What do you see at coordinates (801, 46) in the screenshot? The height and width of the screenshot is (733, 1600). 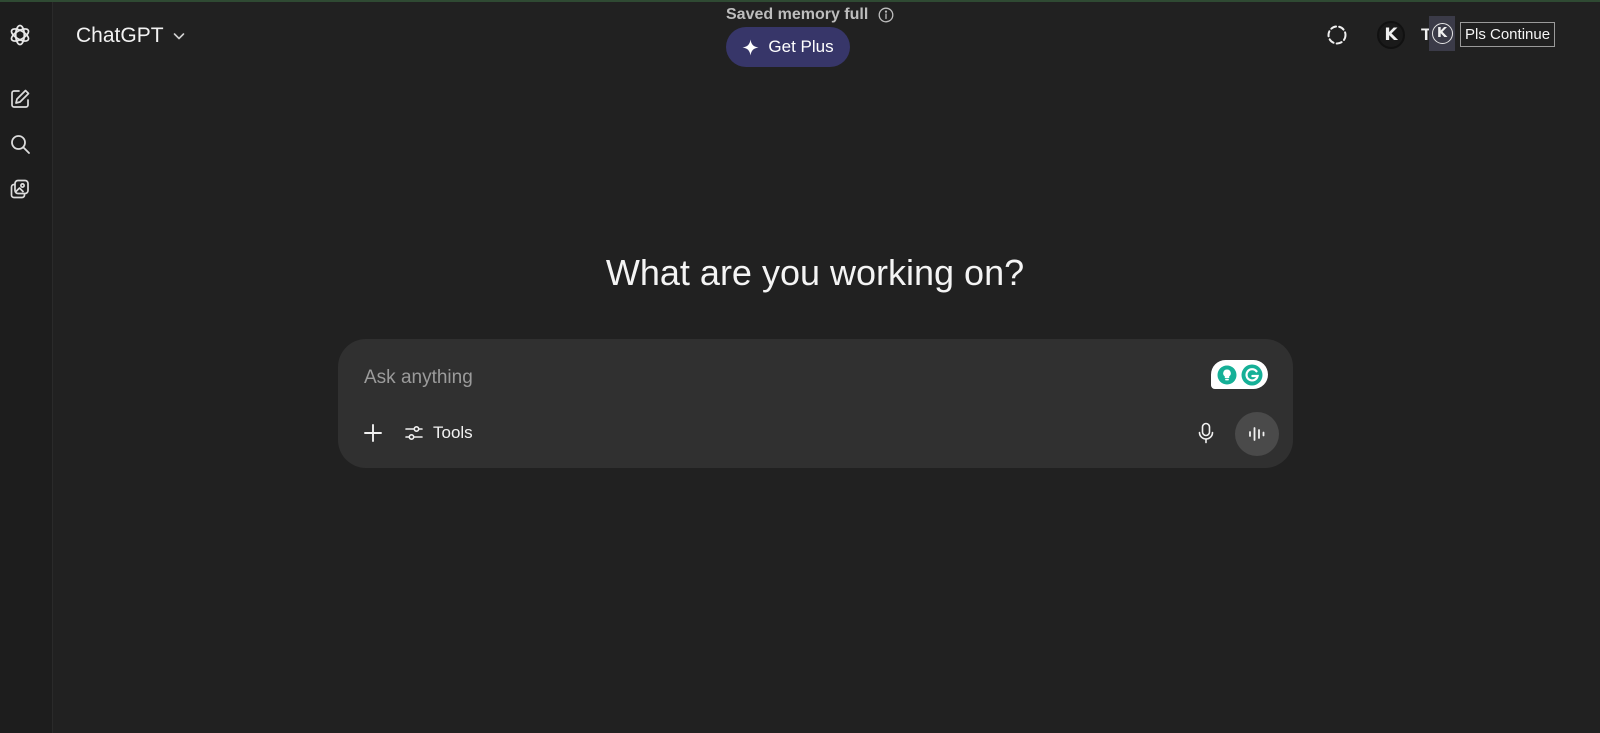 I see `get-plus-label: Get Plus` at bounding box center [801, 46].